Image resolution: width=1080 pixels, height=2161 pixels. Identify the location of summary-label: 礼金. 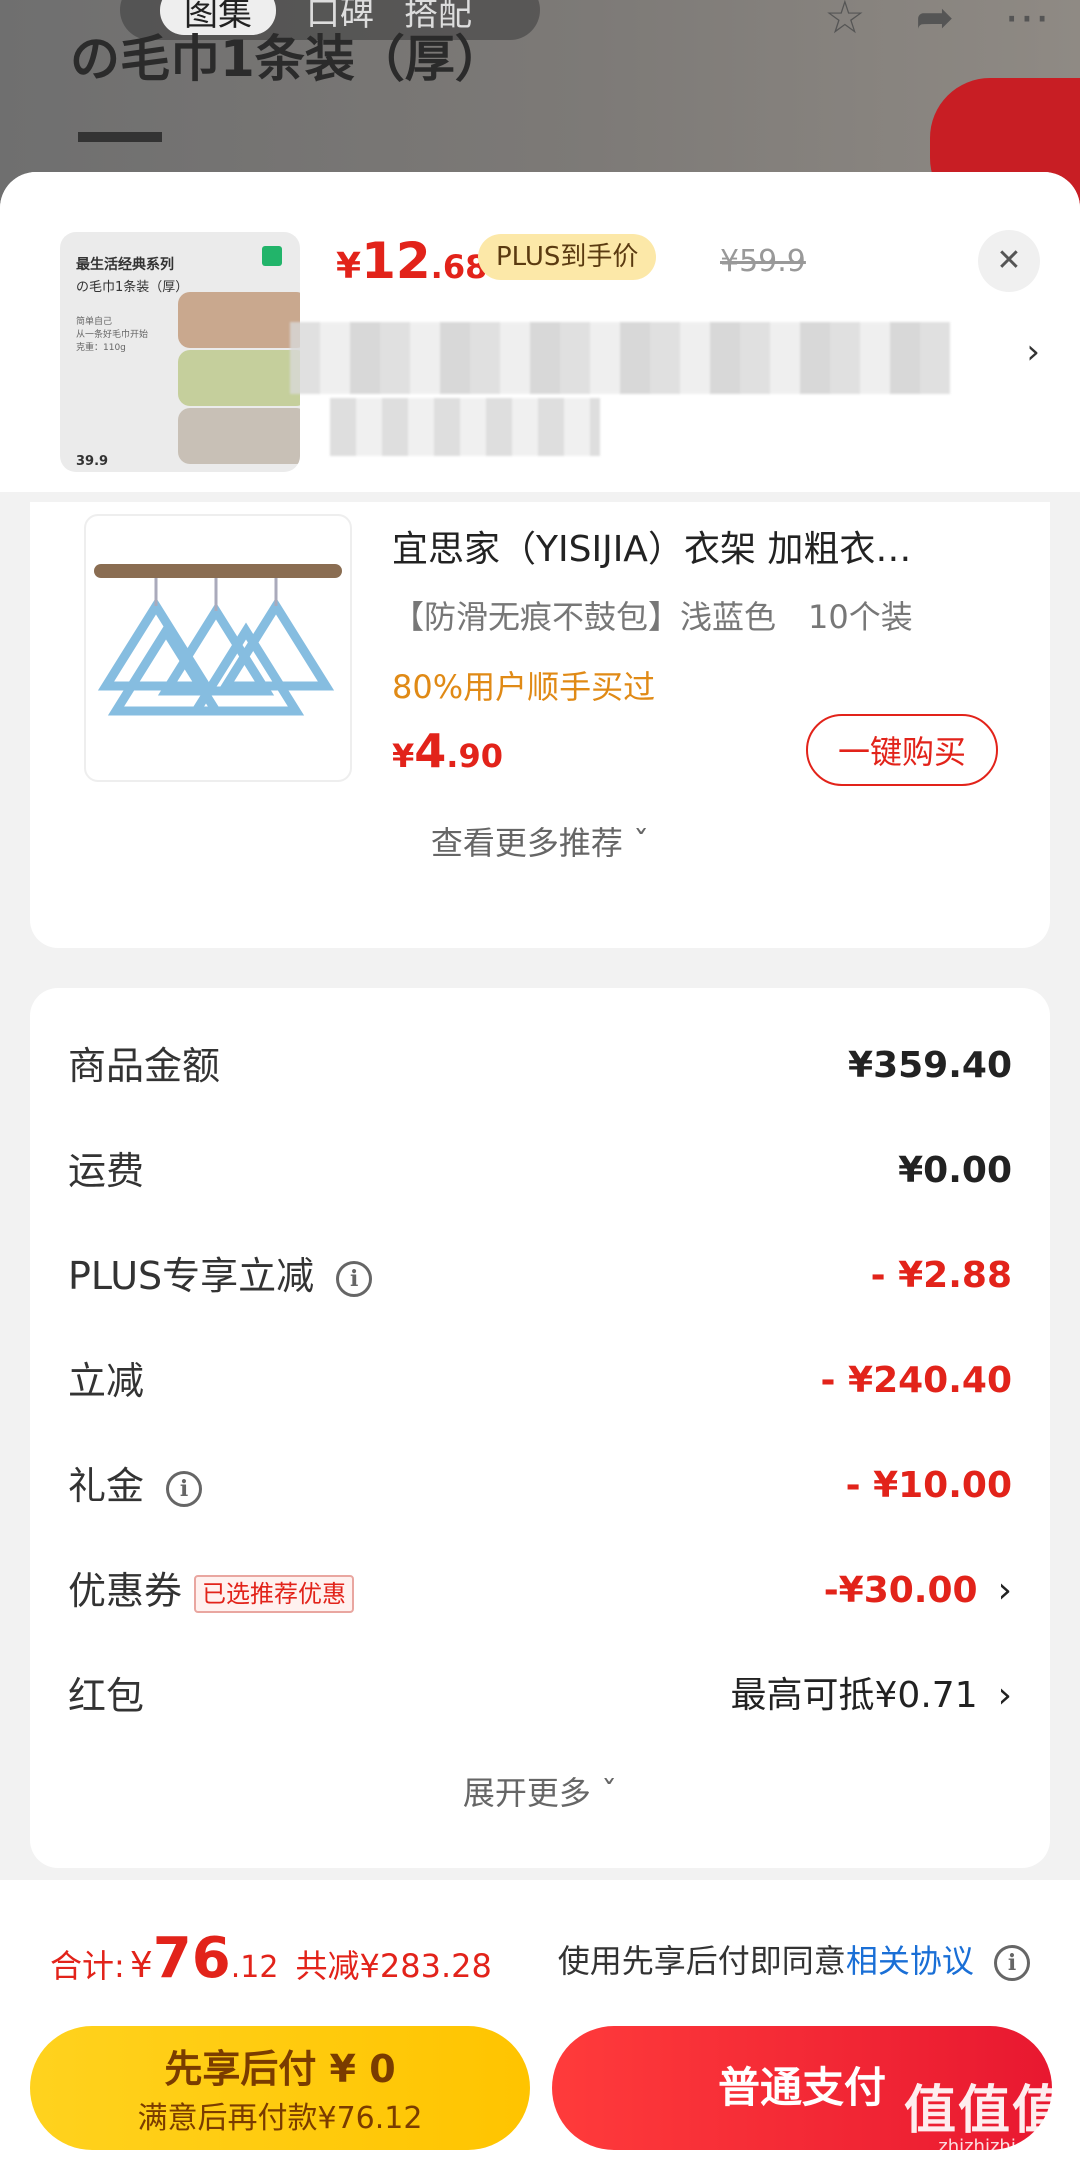
(106, 1486).